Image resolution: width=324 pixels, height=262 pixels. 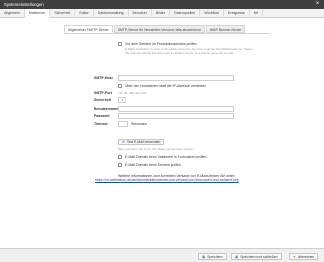 What do you see at coordinates (123, 124) in the screenshot?
I see `timeout-input` at bounding box center [123, 124].